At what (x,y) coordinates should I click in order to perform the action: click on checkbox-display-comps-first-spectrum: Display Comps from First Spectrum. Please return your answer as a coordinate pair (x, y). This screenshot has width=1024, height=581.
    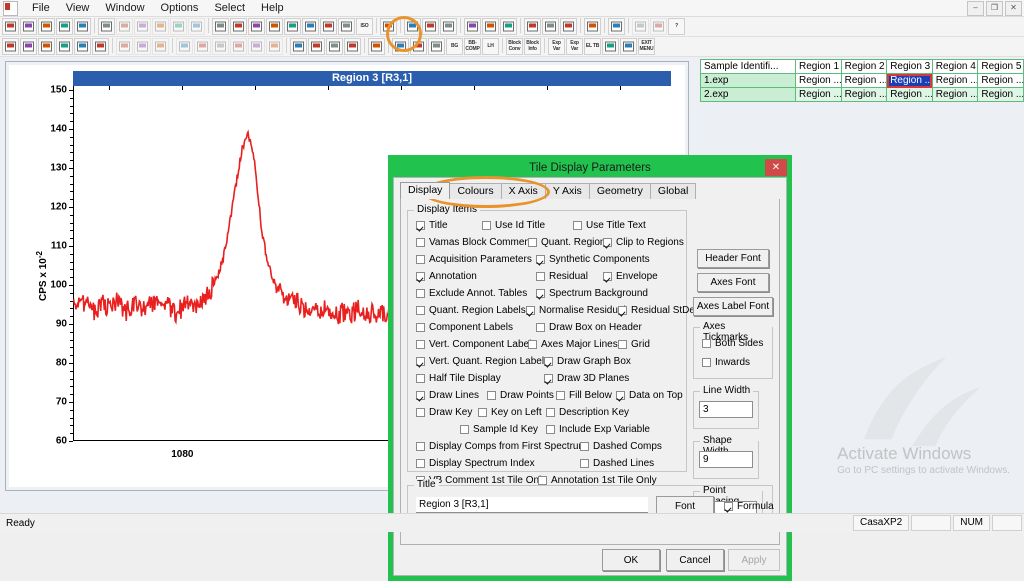
    Looking at the image, I should click on (501, 446).